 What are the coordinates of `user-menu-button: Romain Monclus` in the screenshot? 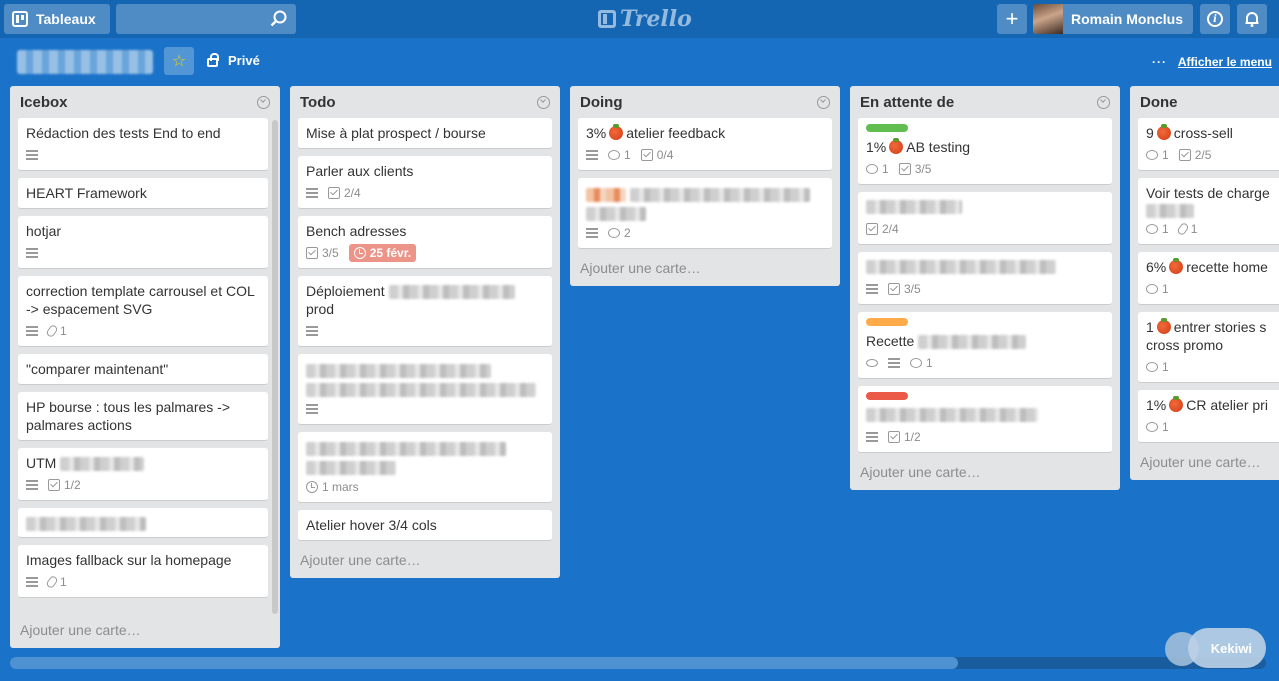 It's located at (1113, 19).